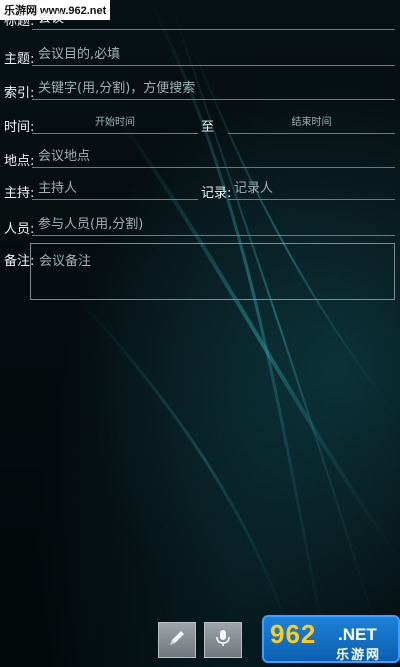  I want to click on title-row: 标题: 会议, so click(200, 20).